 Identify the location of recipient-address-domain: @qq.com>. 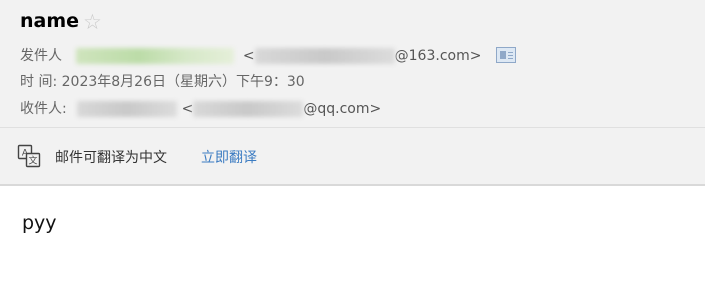
(342, 109).